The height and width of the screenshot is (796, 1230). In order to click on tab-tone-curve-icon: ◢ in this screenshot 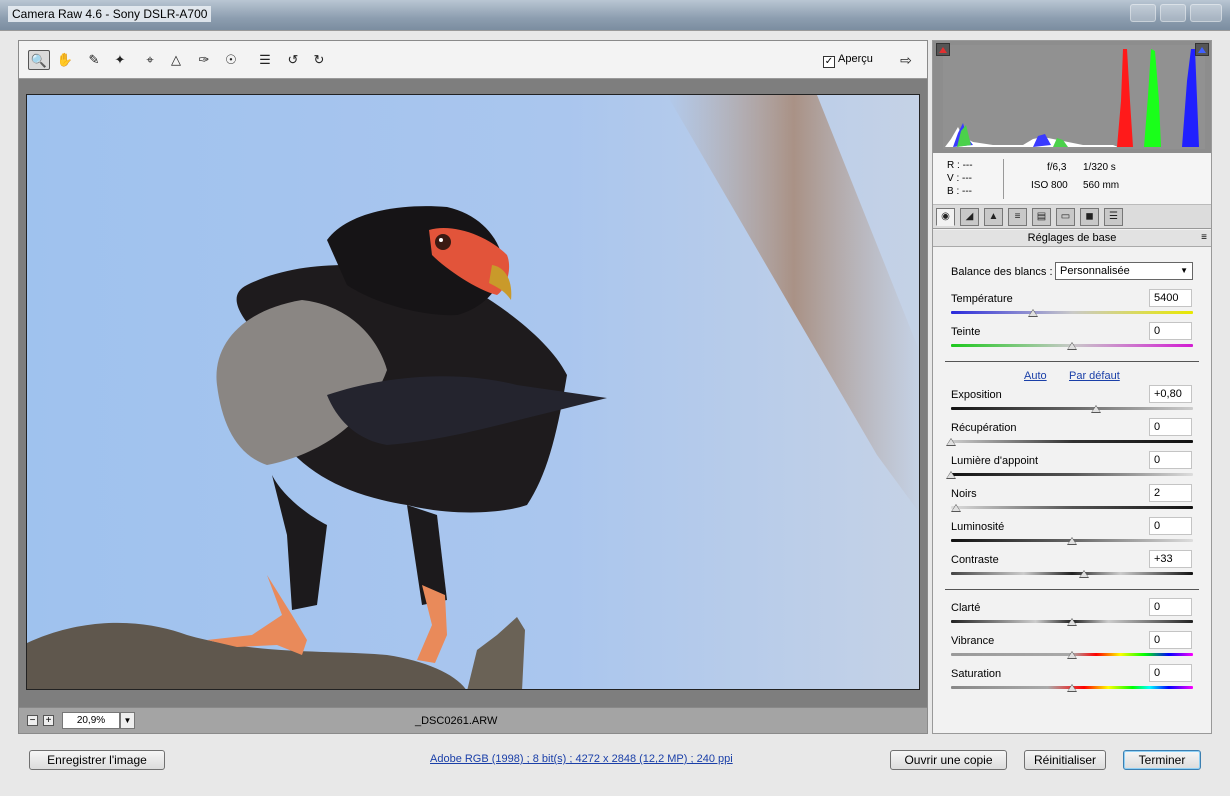, I will do `click(969, 217)`.